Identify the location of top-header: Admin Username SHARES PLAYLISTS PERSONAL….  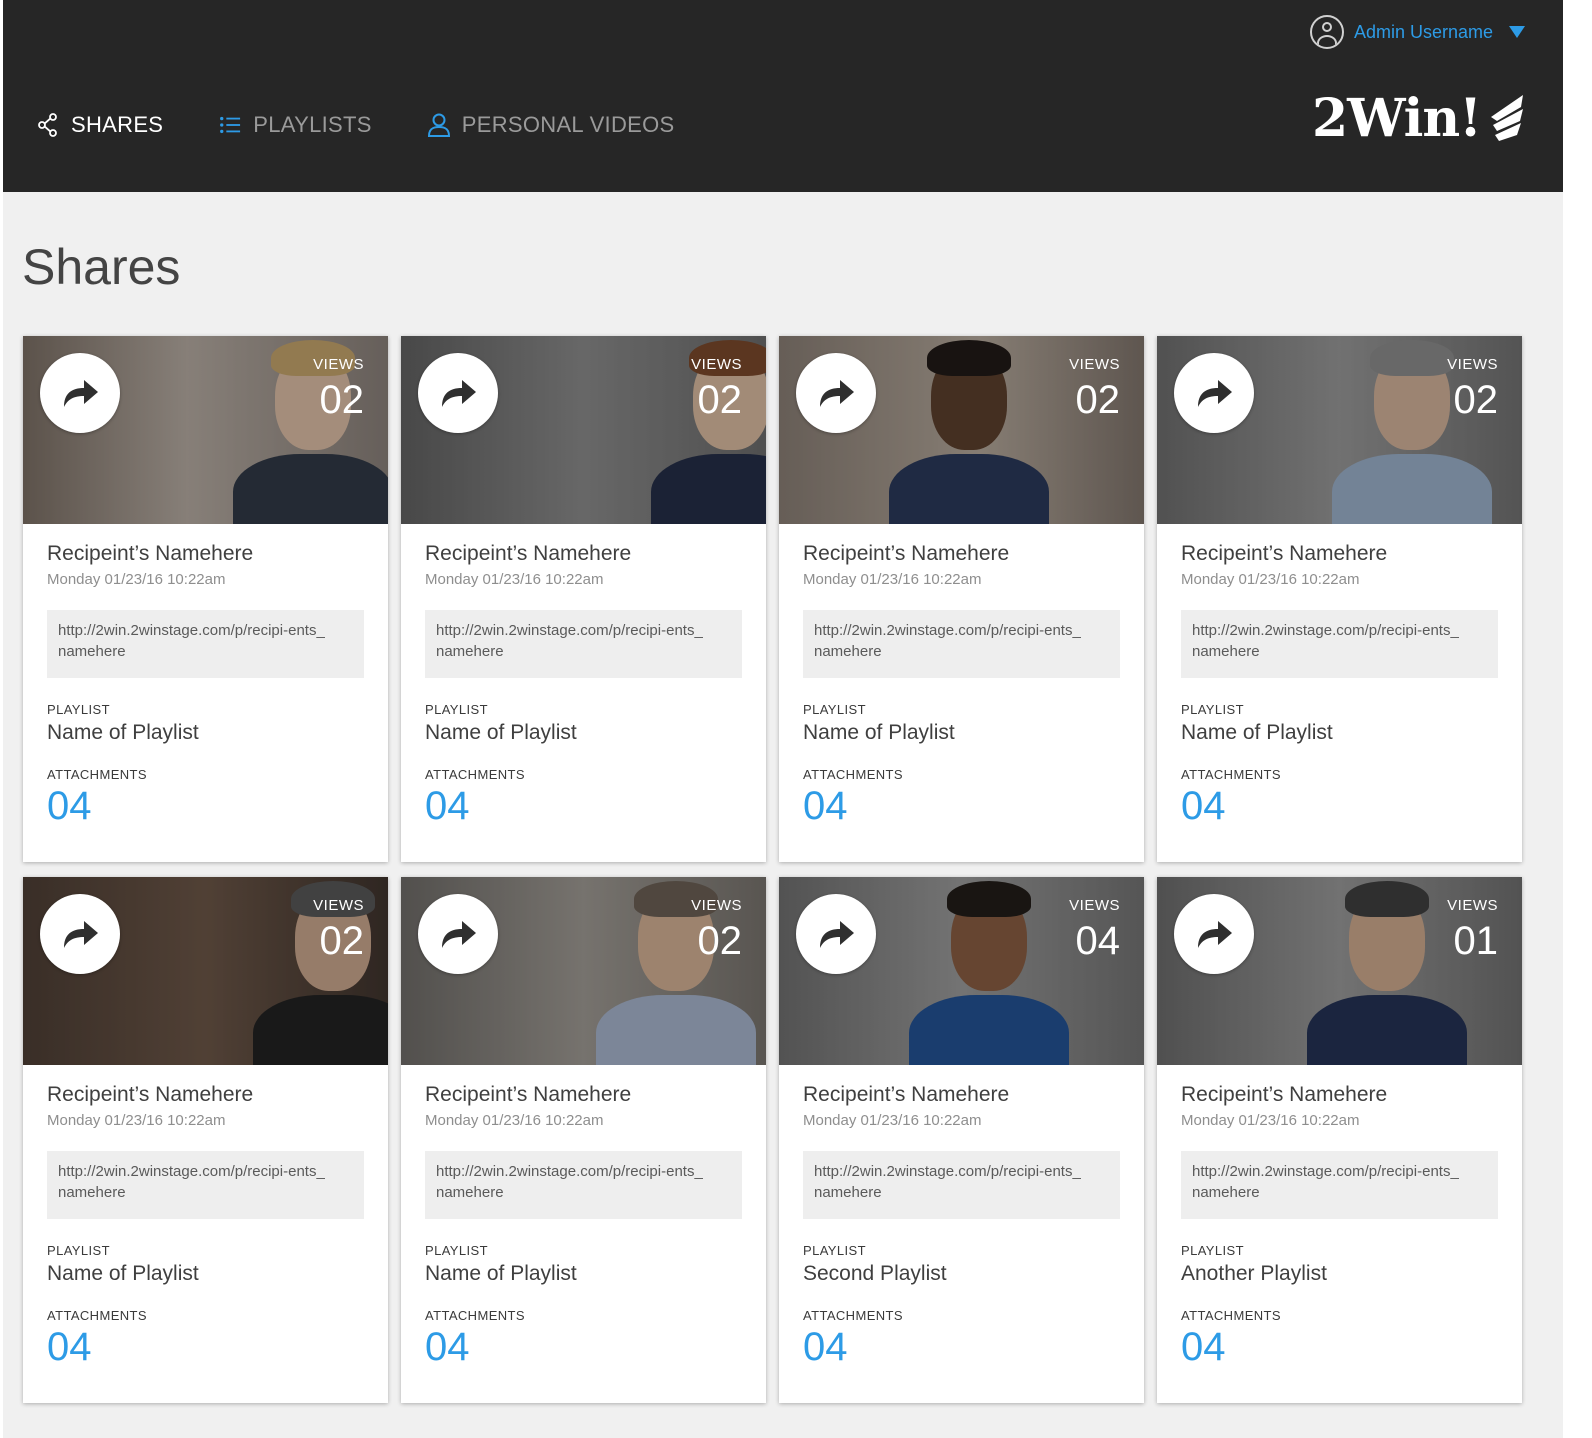
(783, 96).